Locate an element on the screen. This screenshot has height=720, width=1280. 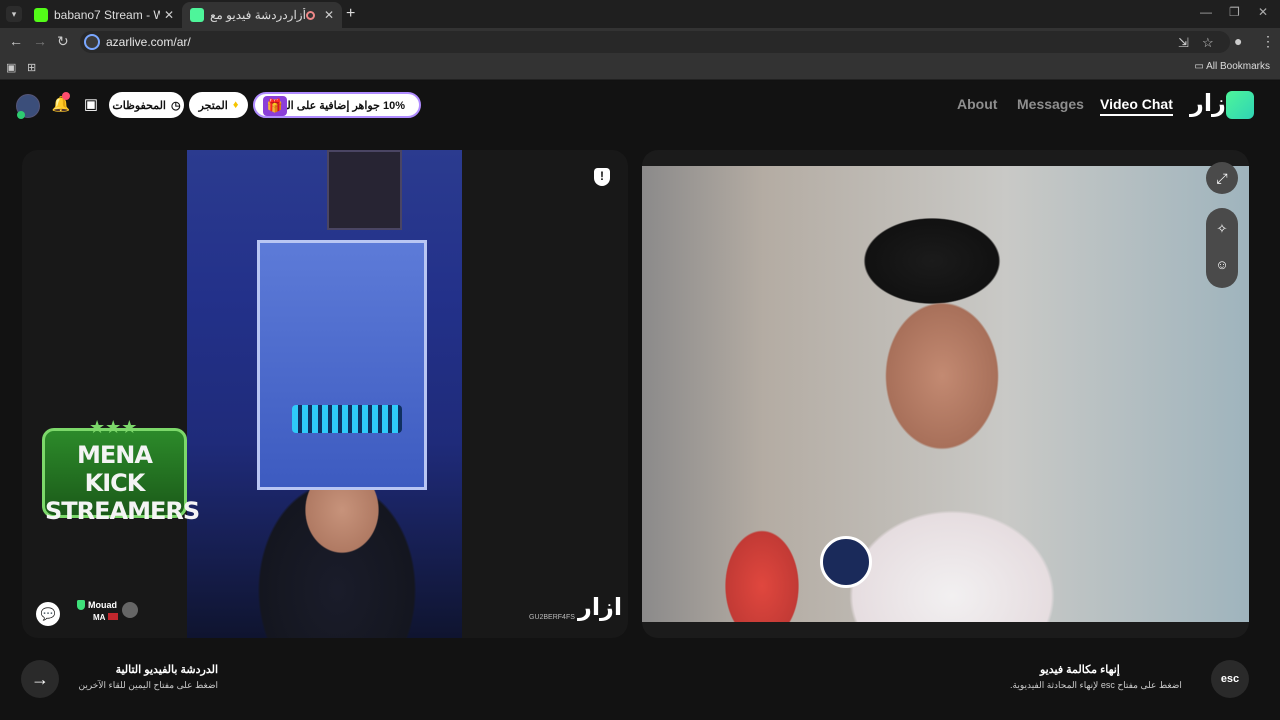
next-chat-subtitle: اضغط على مفتاح اليمين للقاء الآخرين is located at coordinates (148, 685).